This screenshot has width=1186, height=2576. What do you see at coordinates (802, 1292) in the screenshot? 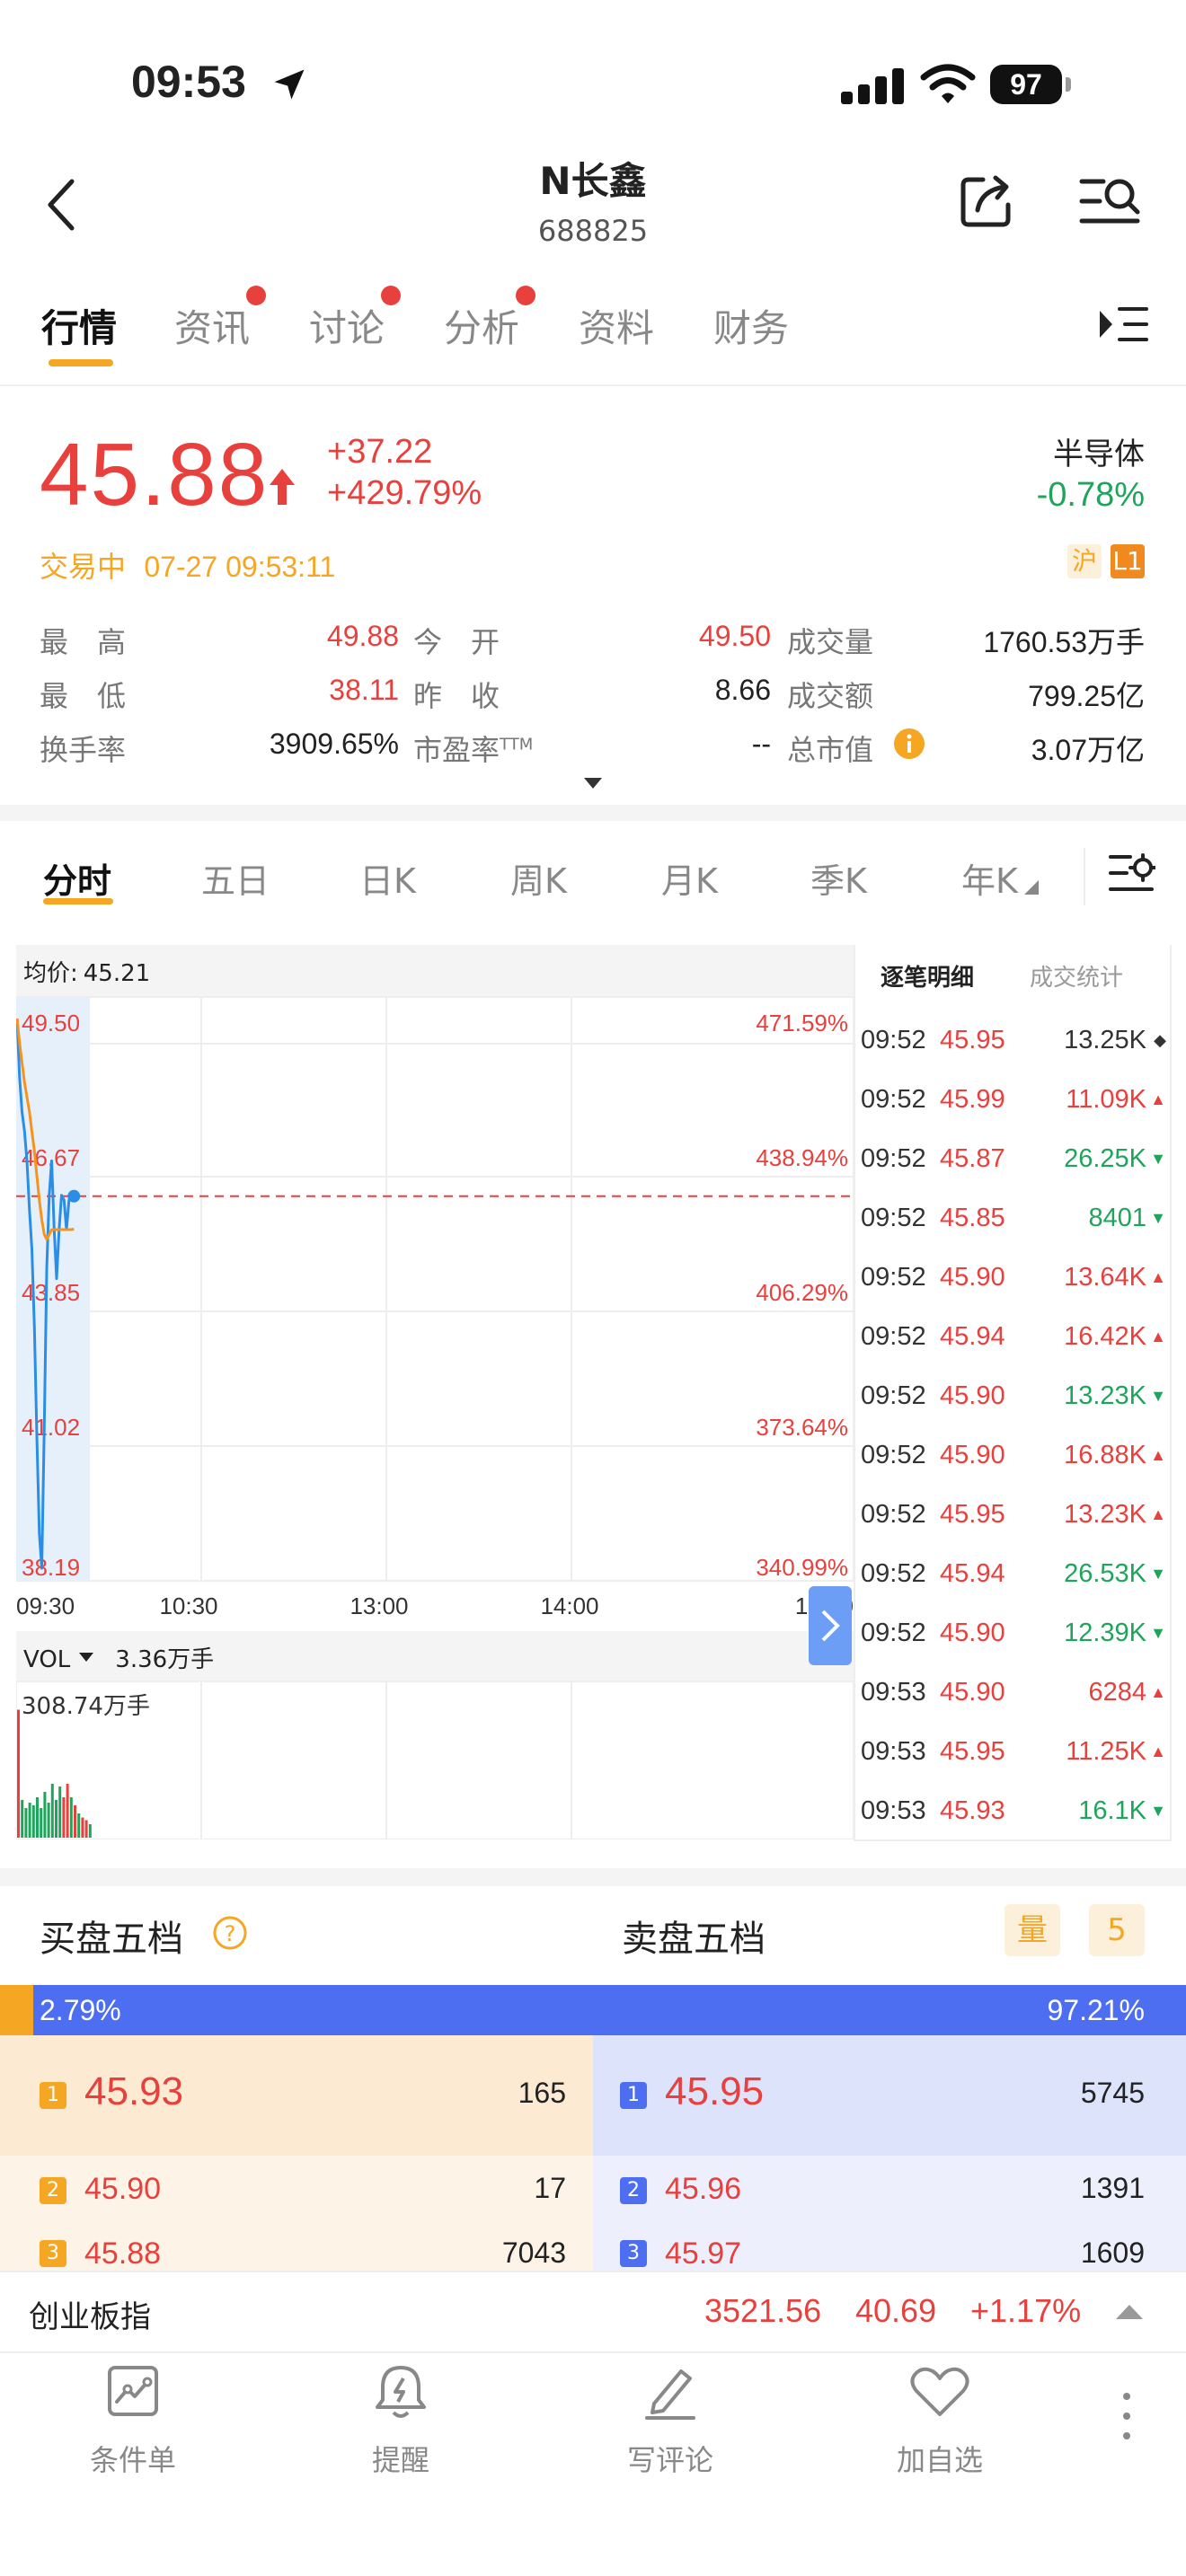
I see `pct-tick-label: 406.29%` at bounding box center [802, 1292].